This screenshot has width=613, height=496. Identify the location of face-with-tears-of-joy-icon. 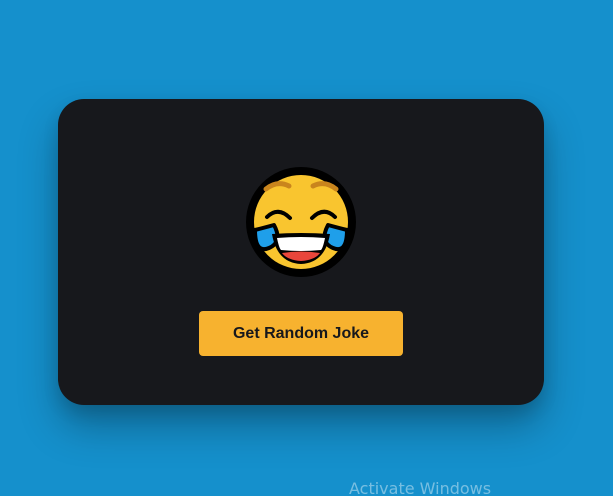
(301, 222).